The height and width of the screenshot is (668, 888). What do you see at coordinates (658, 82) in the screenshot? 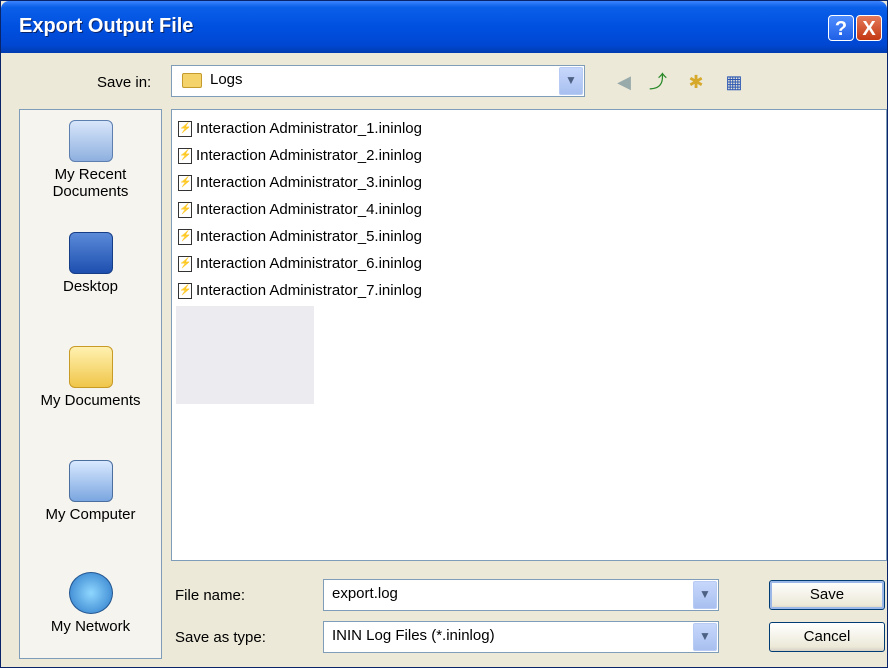
I see `up-folder-icon: ⤴` at bounding box center [658, 82].